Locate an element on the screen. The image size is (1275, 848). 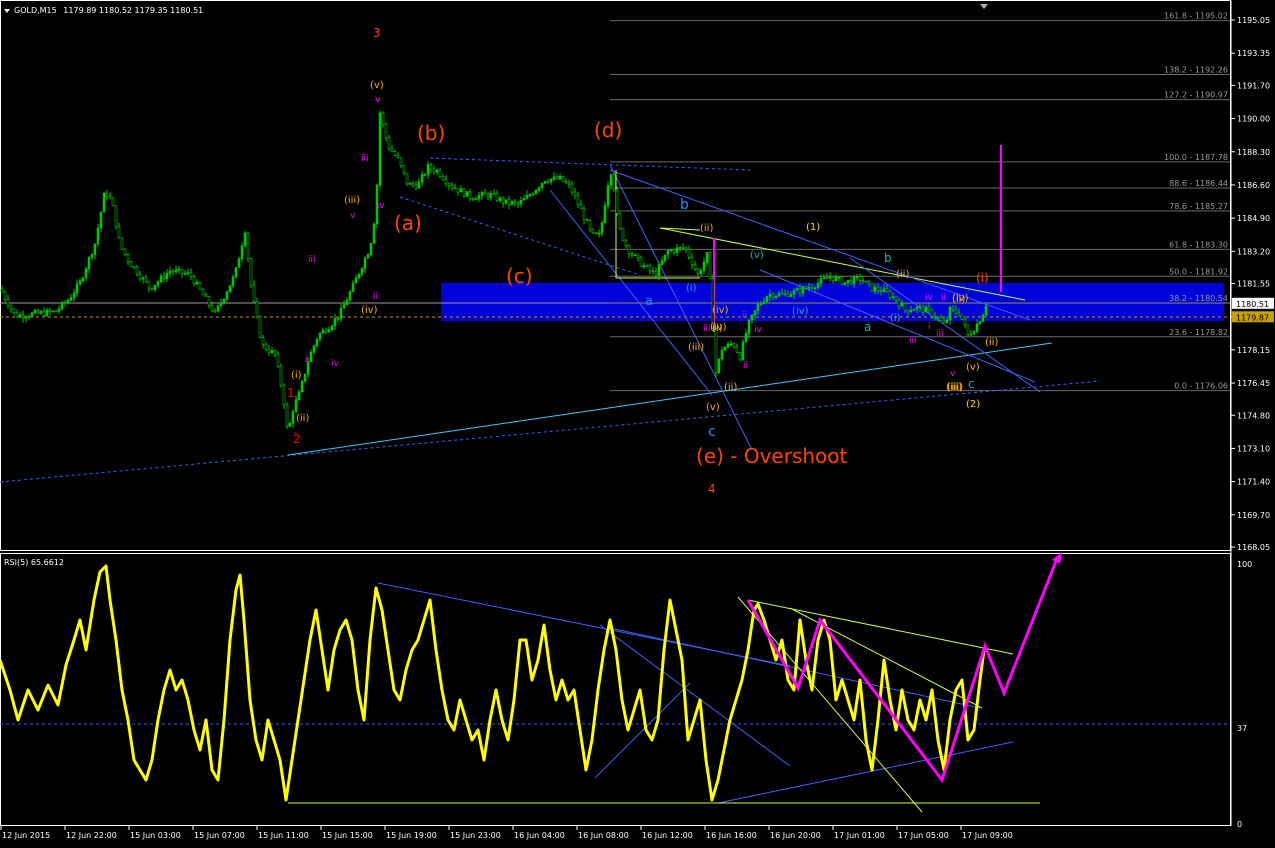
wave-label-cyan: a is located at coordinates (867, 327).